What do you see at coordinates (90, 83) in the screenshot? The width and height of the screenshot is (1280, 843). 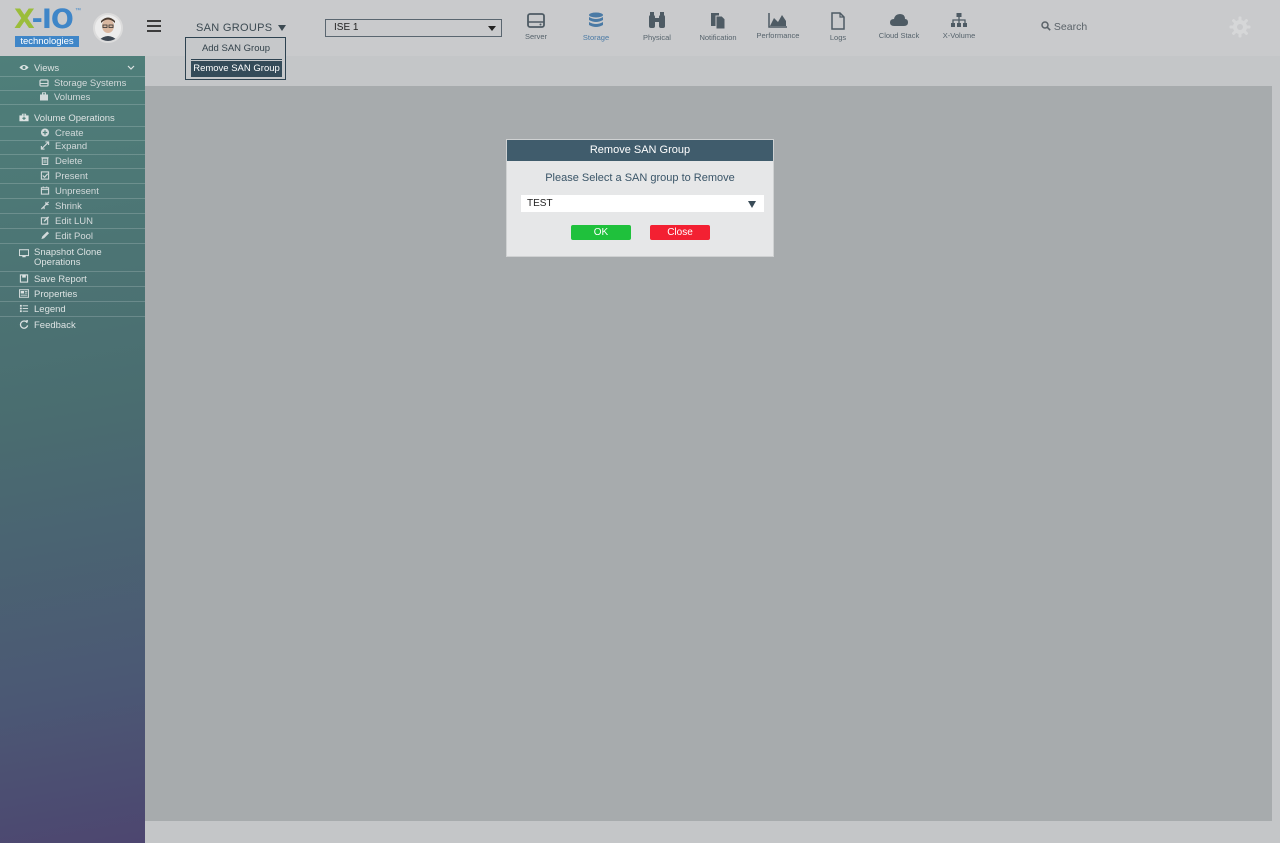 I see `sidebar-storage-systems-label: Storage Systems` at bounding box center [90, 83].